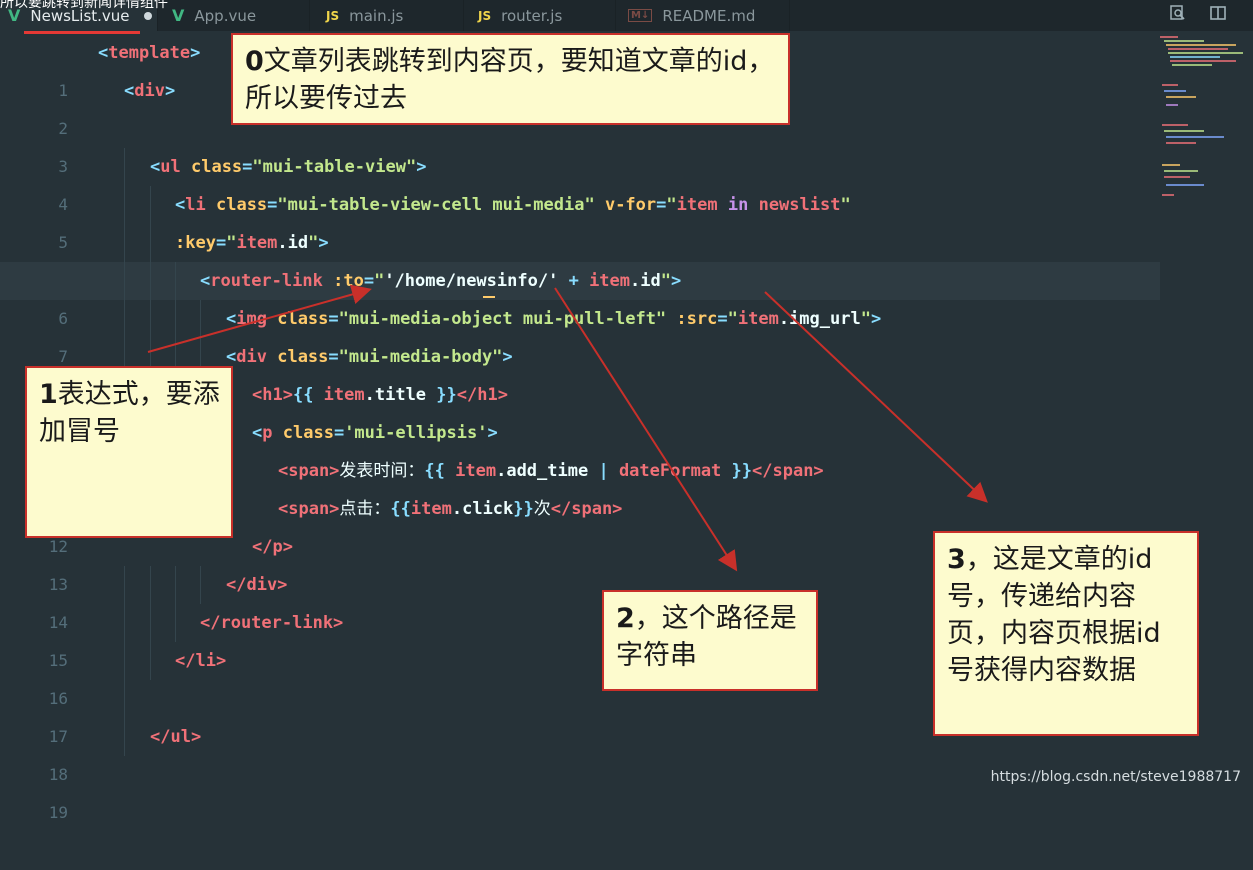  Describe the element at coordinates (710, 640) in the screenshot. I see `annotation-note-2: 2，这个路径是字符串` at that location.